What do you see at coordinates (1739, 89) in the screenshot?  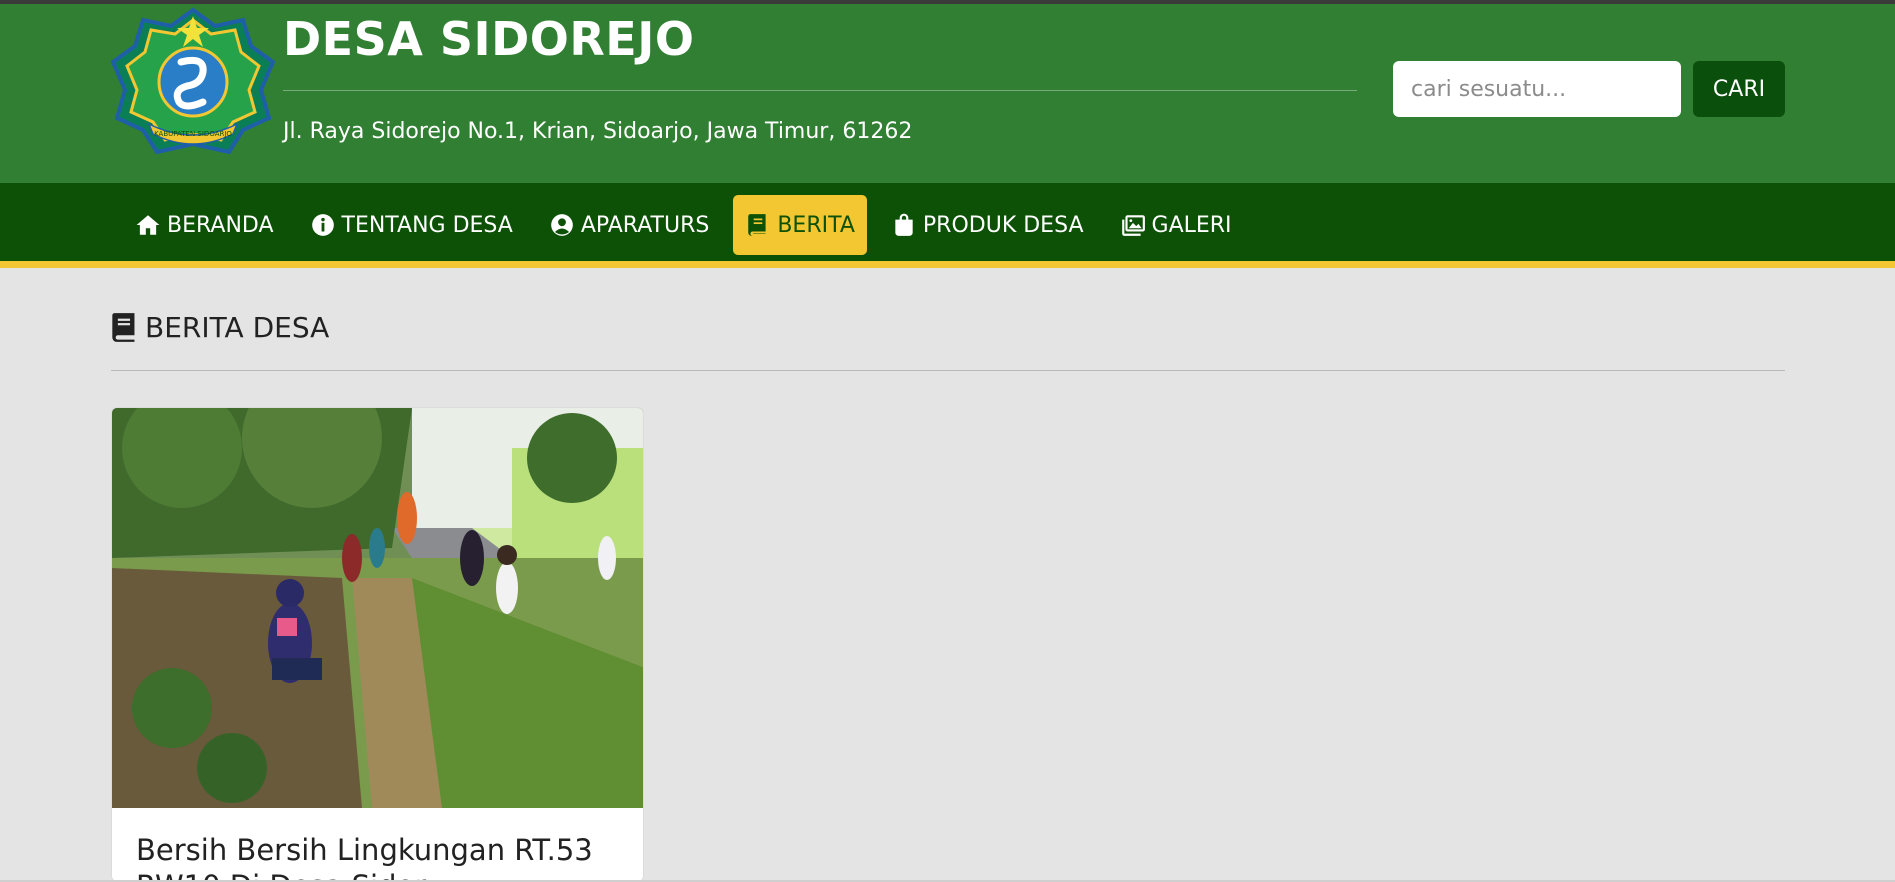 I see `search-button: CARI` at bounding box center [1739, 89].